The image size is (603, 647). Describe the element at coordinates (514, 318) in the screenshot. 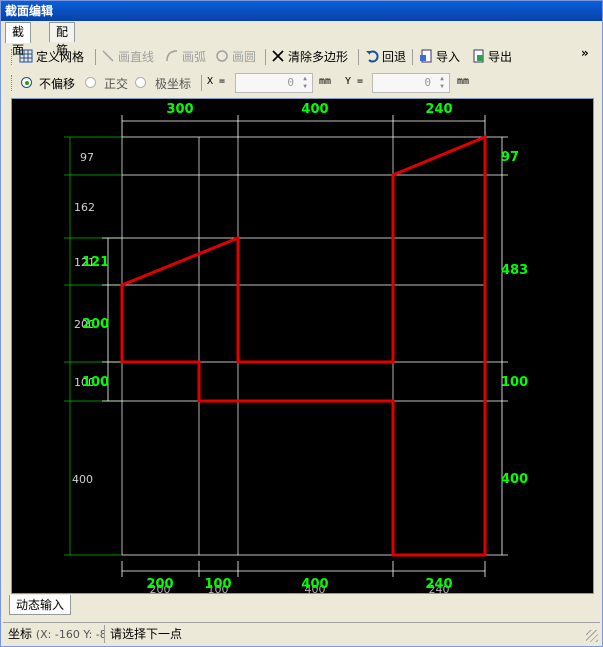

I see `right-dim-labels: 97 483 100 400` at that location.